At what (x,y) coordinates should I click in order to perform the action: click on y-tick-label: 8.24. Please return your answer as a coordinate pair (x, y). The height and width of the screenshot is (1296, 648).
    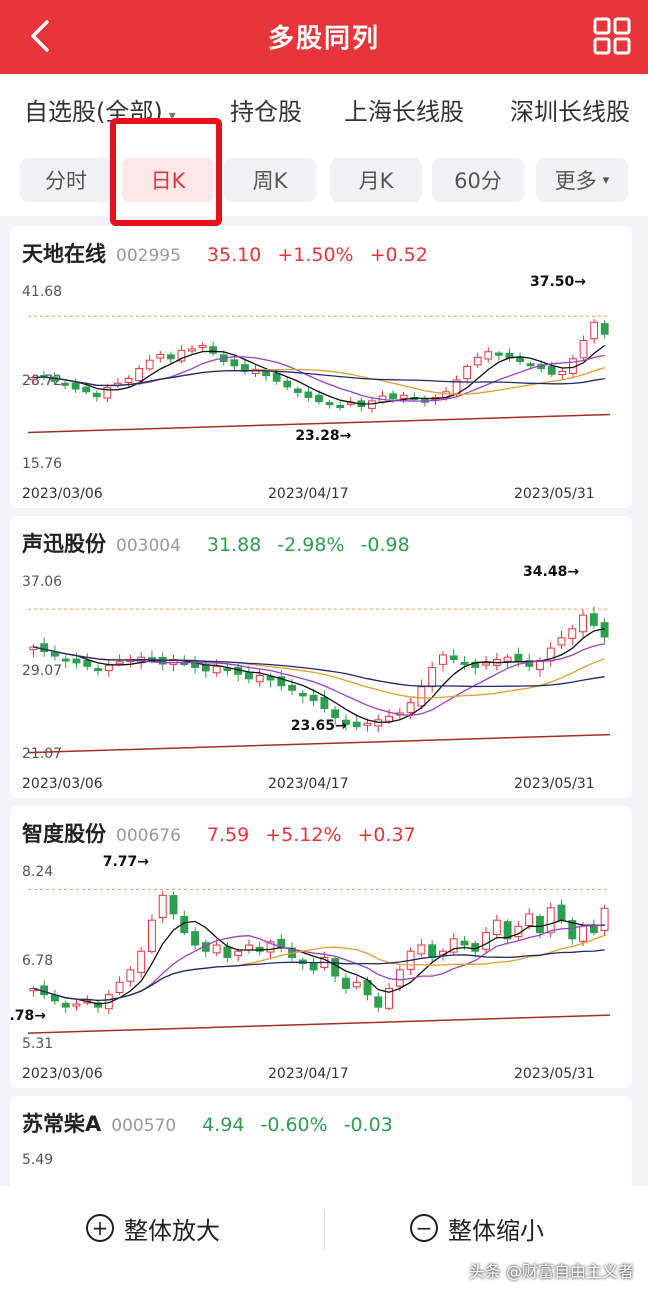
    Looking at the image, I should click on (37, 872).